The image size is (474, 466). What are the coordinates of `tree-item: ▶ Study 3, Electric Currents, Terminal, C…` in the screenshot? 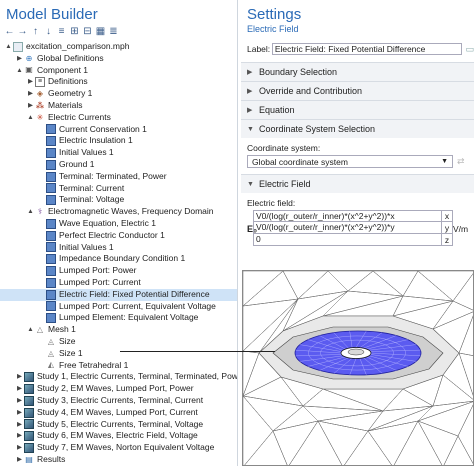 It's located at (118, 401).